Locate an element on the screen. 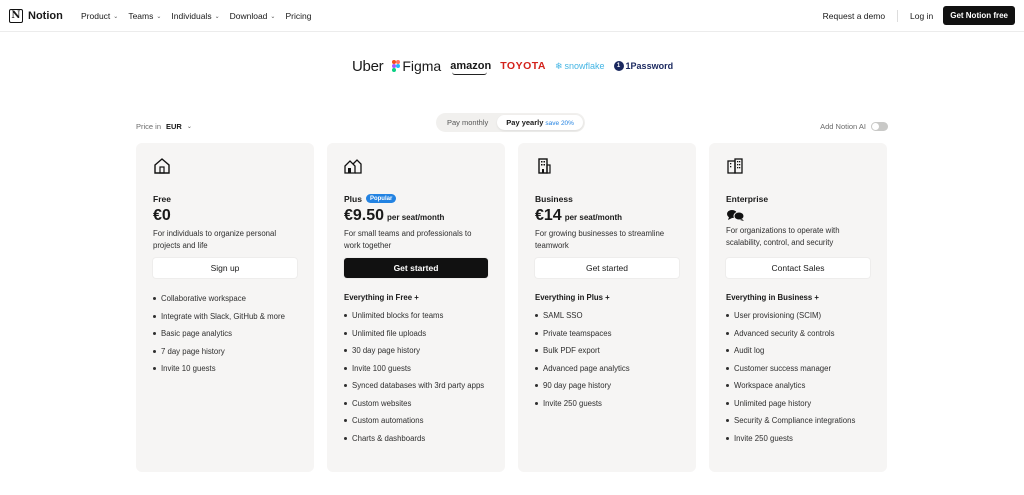  feature-item: Integrate with Slack, GitHub & more is located at coordinates (225, 316).